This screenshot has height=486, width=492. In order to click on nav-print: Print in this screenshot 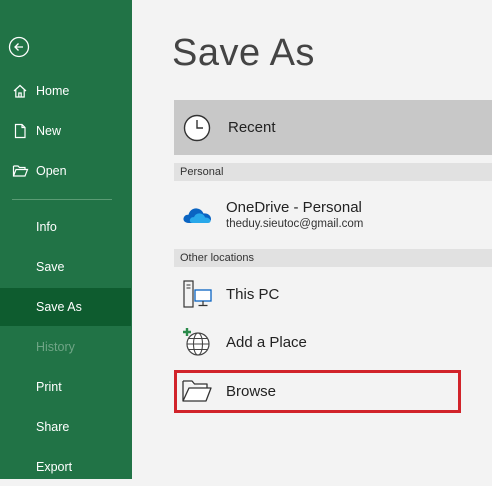, I will do `click(66, 387)`.